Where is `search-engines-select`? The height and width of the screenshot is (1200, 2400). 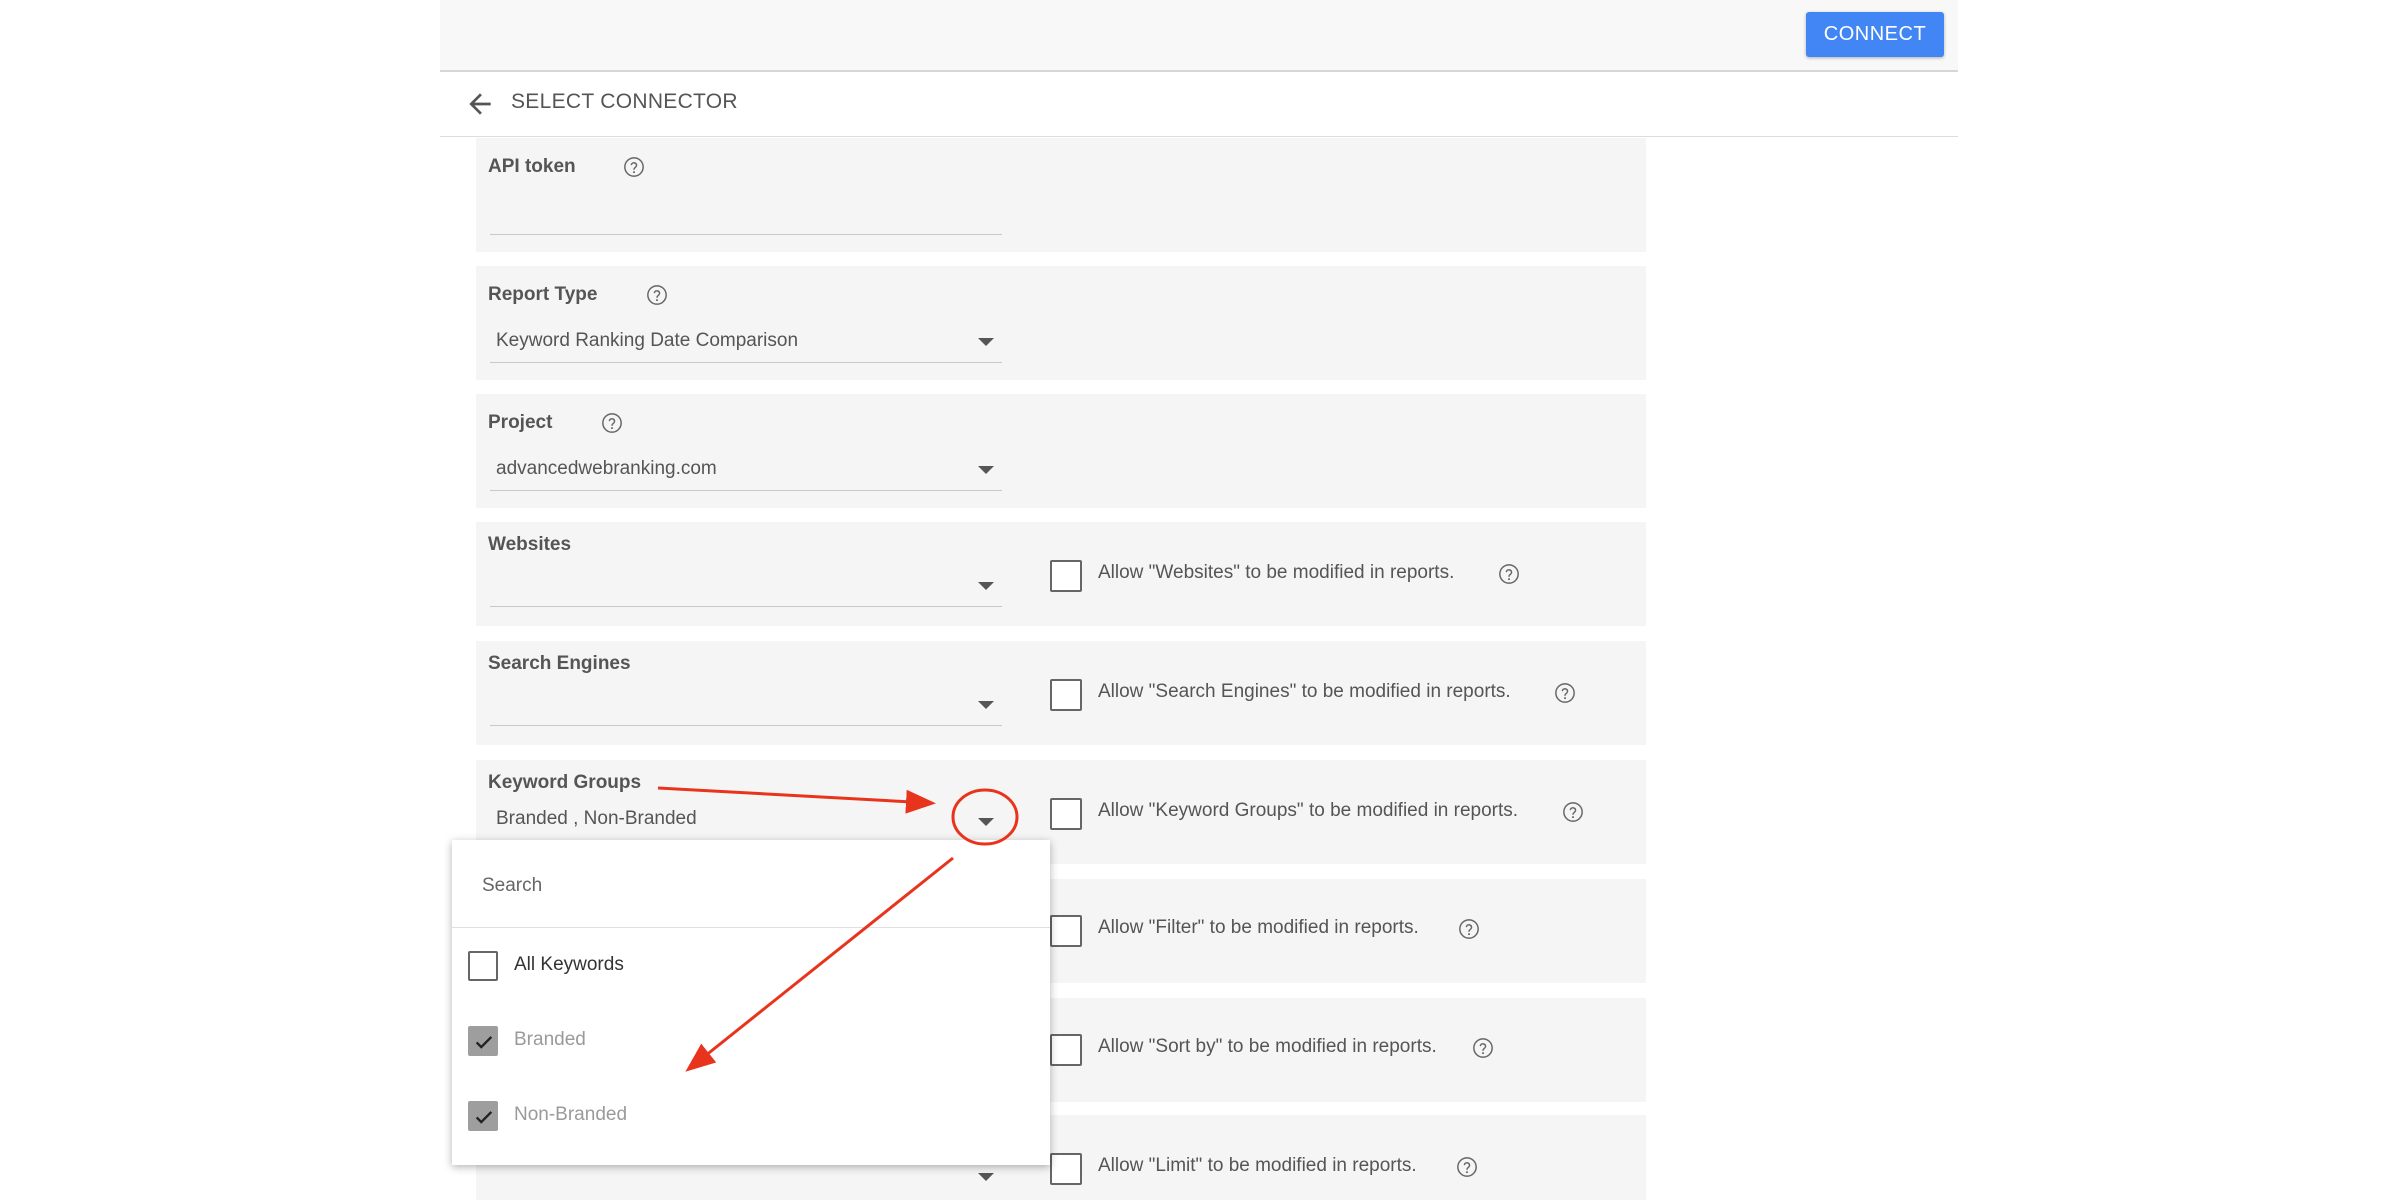 search-engines-select is located at coordinates (746, 705).